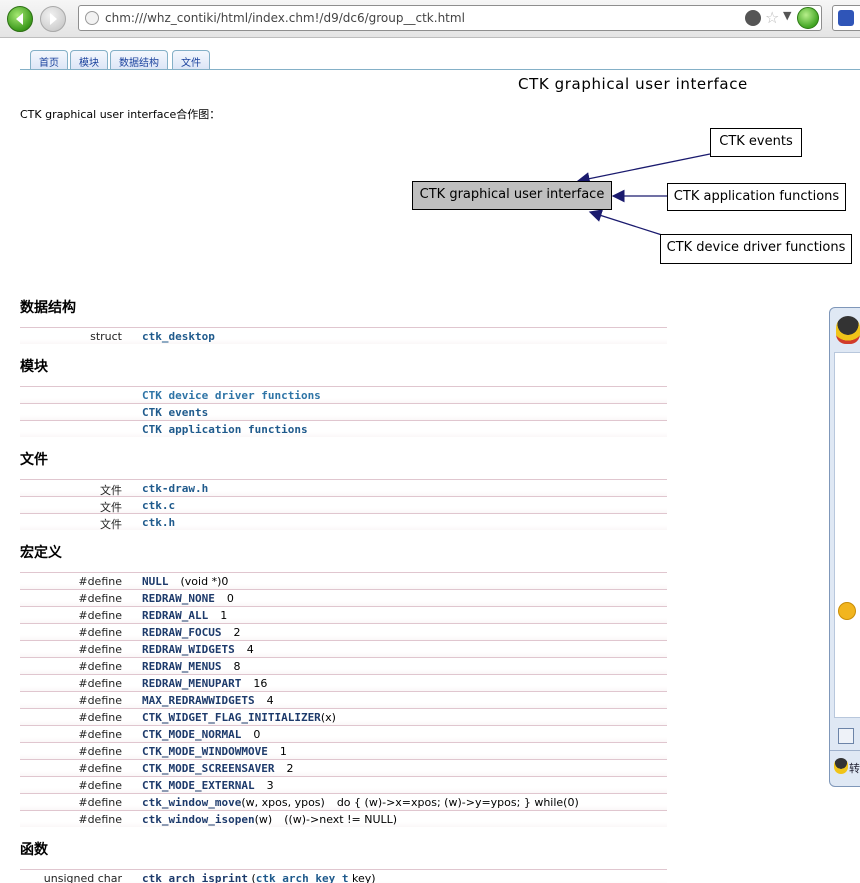 This screenshot has height=883, width=860. I want to click on member-row: #define REDRAW_MENUPART 16, so click(343, 682).